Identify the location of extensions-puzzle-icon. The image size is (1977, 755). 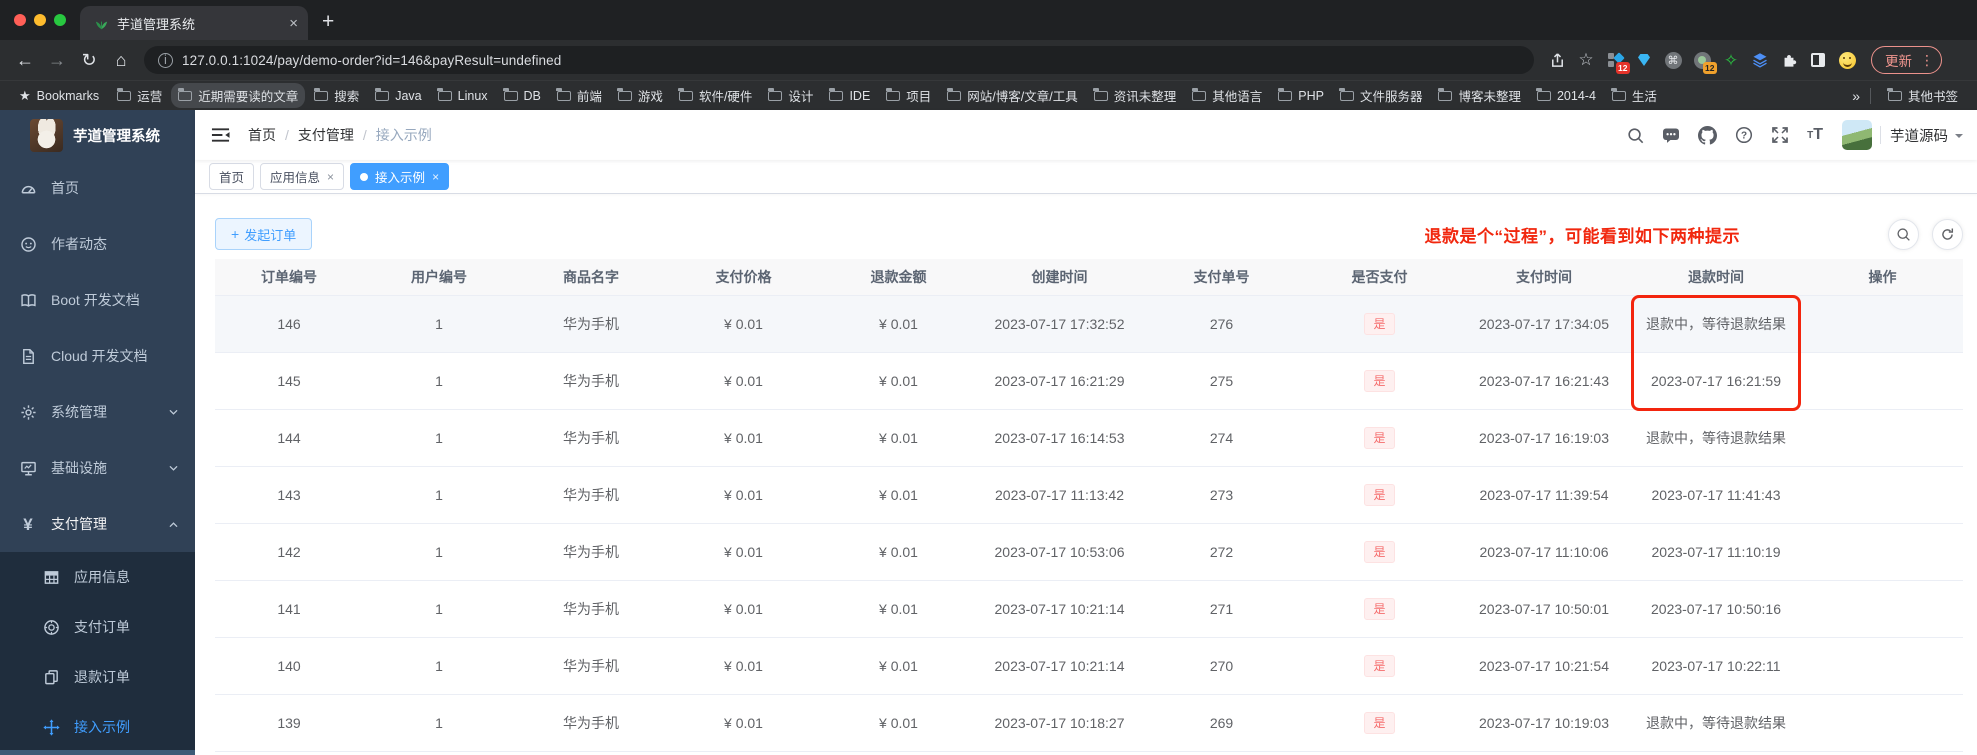
(1789, 60).